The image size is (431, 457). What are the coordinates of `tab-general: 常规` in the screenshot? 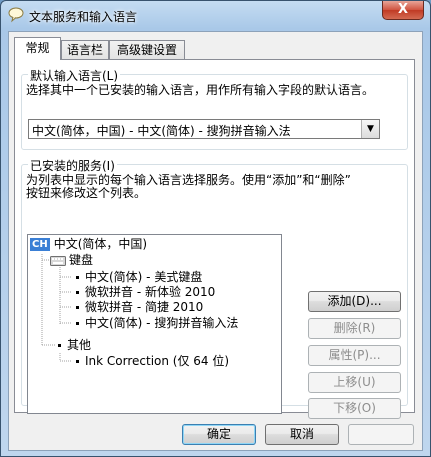 It's located at (37, 48).